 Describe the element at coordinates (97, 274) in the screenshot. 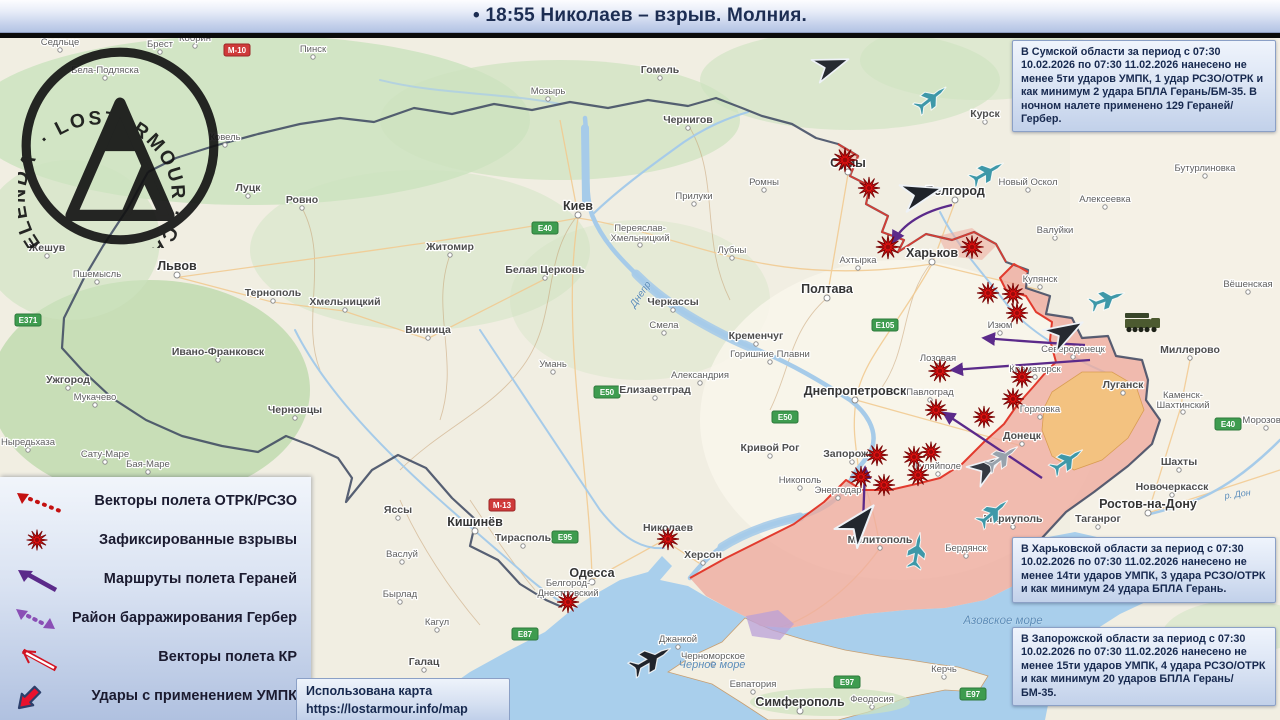

I see `city-label: Пшемысль` at that location.